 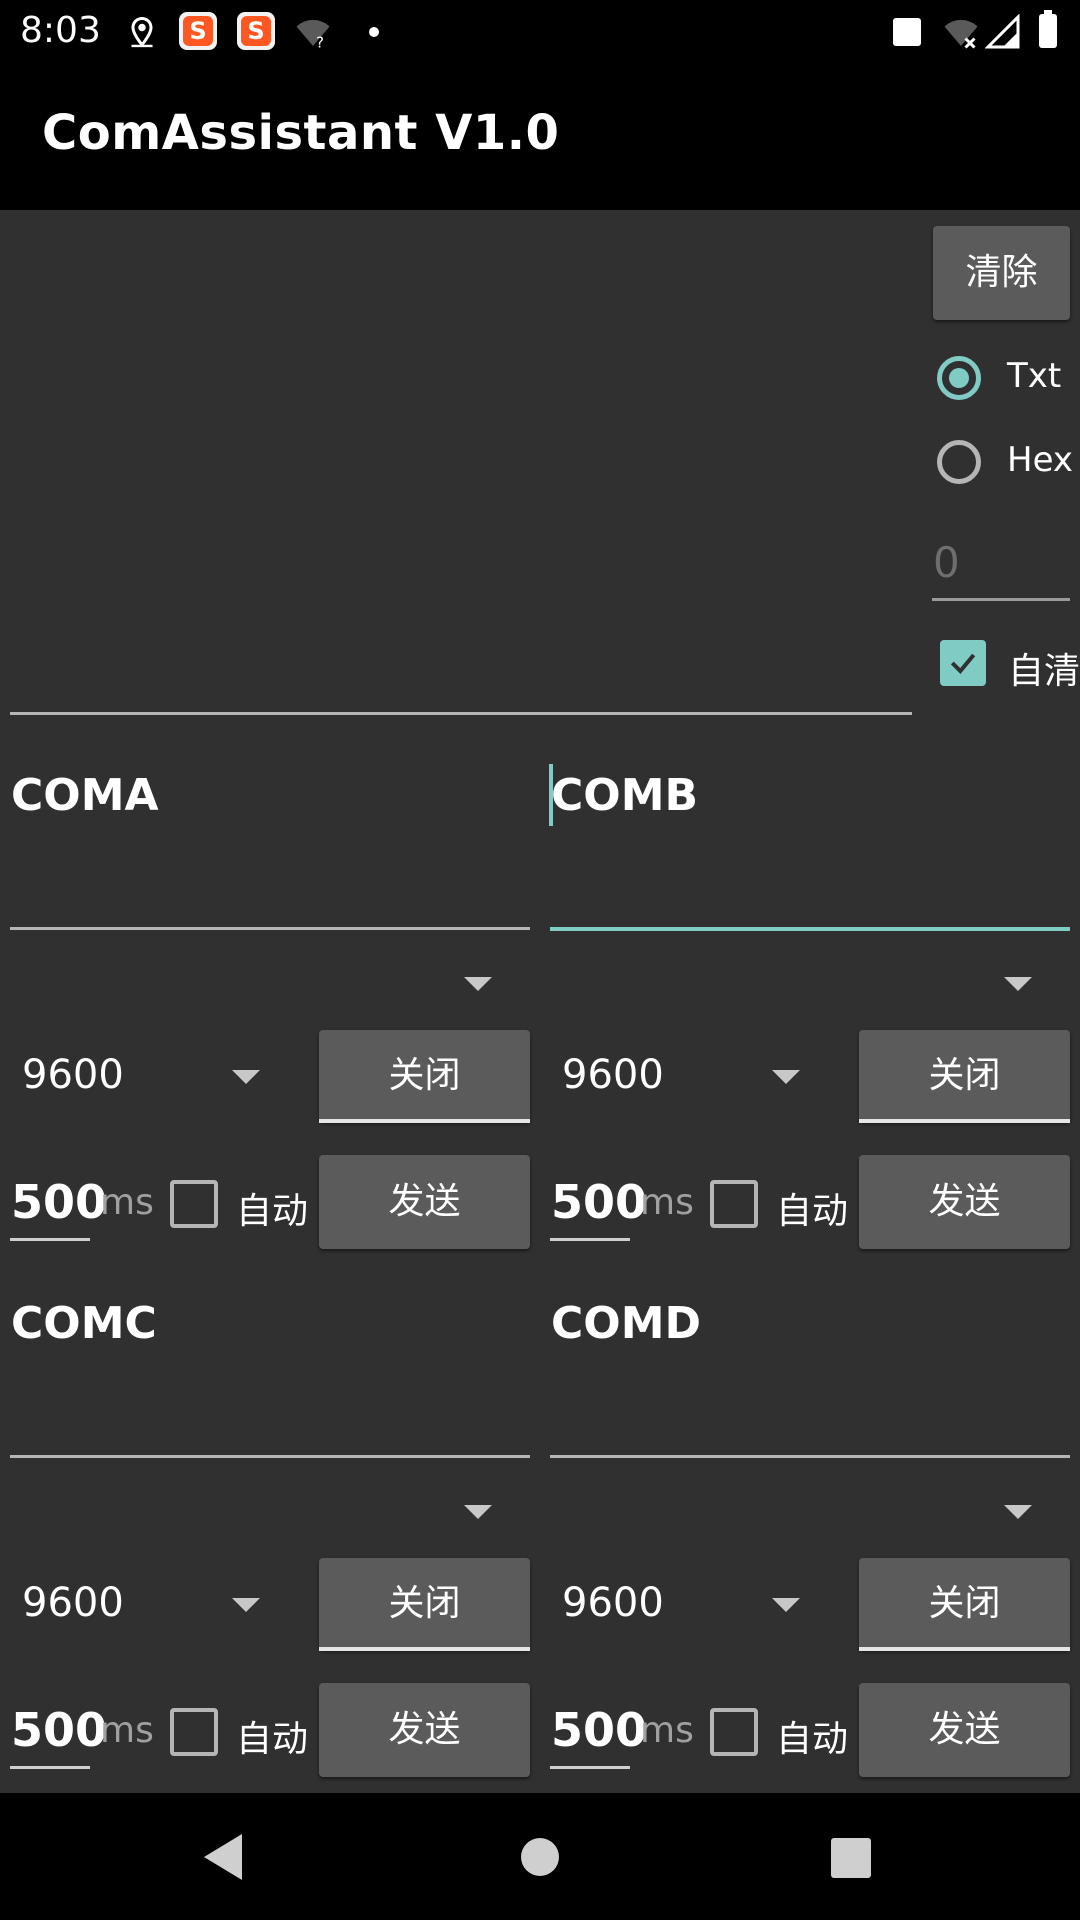 What do you see at coordinates (270, 1413) in the screenshot?
I see `send-input-comc` at bounding box center [270, 1413].